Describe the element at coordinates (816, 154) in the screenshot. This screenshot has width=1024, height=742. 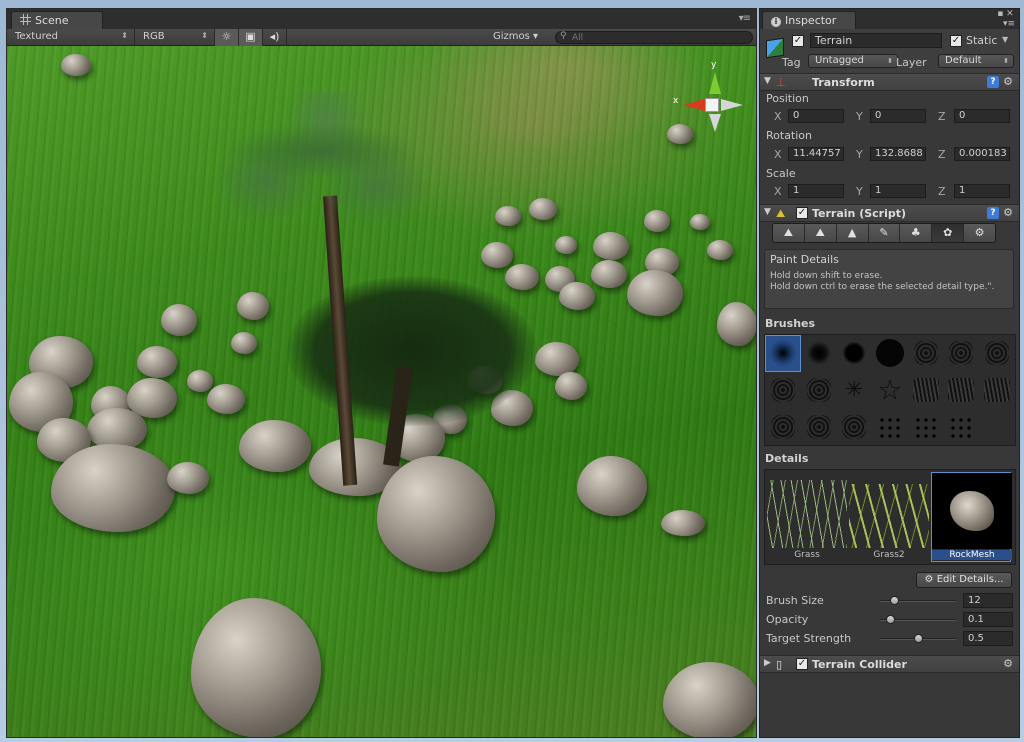
I see `rotation-x-field: 11.44757` at that location.